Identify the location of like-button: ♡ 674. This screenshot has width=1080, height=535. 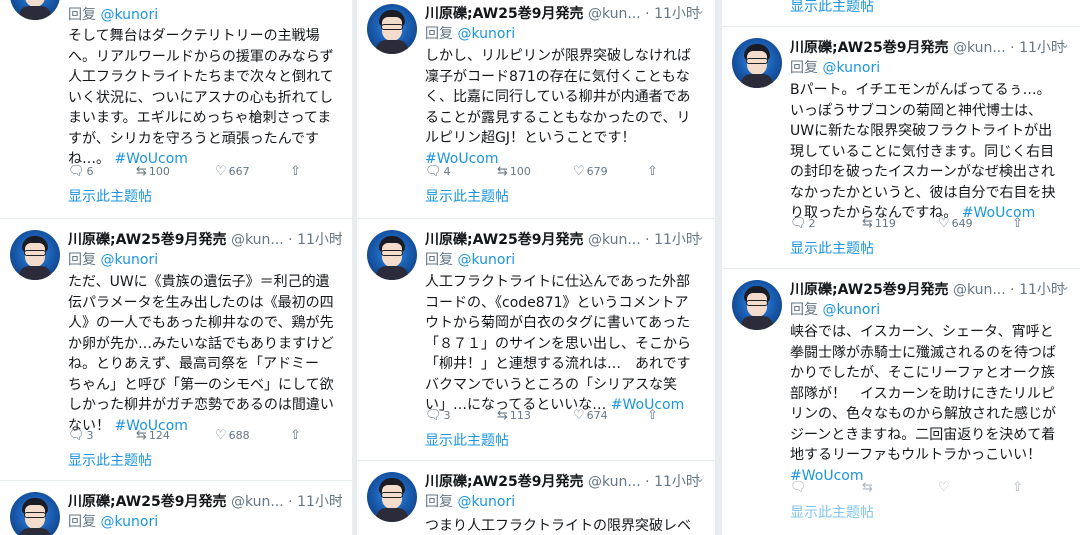
(590, 415).